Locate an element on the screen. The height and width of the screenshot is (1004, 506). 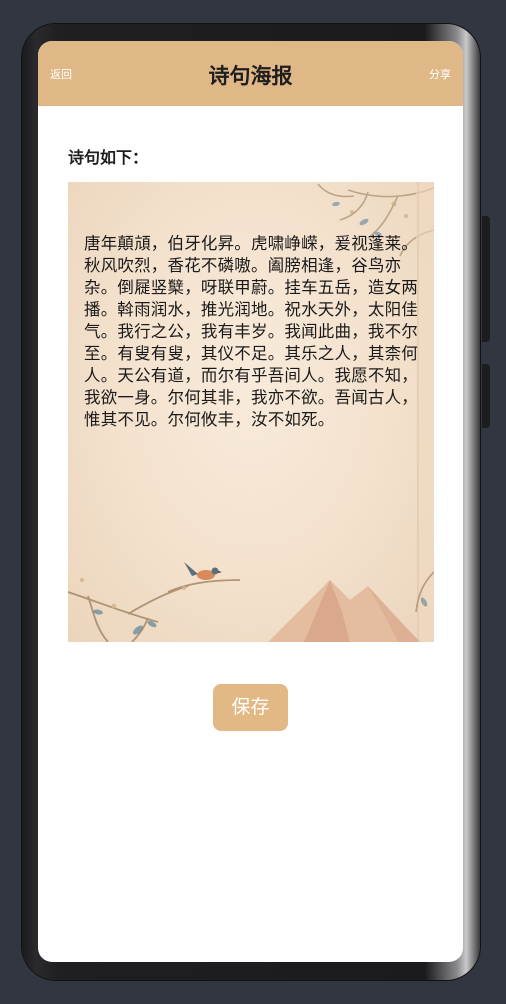
page-title: 诗句海报 is located at coordinates (250, 76).